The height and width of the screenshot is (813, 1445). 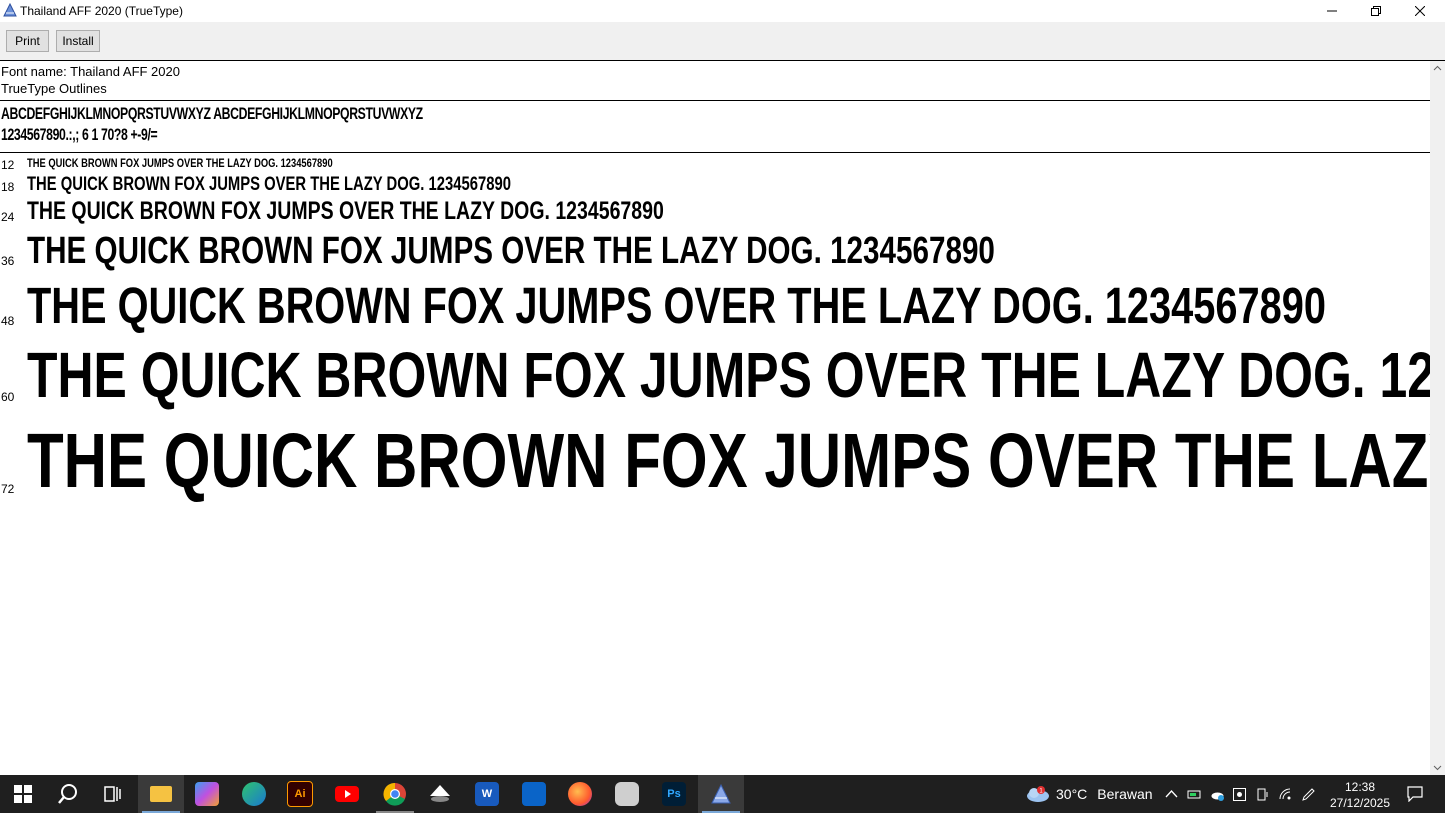 I want to click on tray-battery, so click(x=1194, y=794).